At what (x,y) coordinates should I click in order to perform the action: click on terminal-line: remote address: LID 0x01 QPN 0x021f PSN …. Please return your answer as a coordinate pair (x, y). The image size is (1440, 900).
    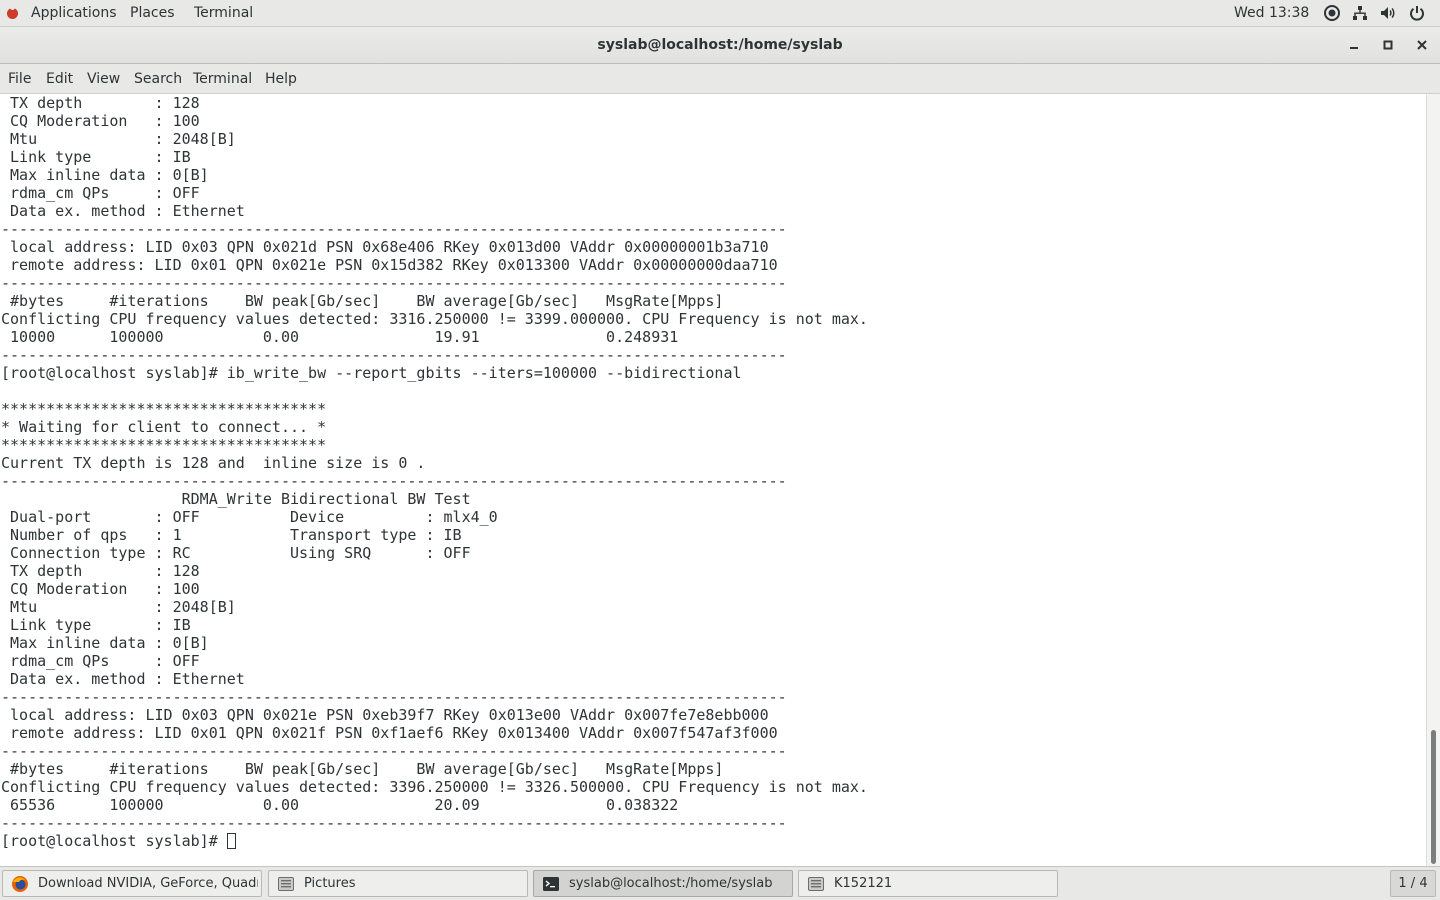
    Looking at the image, I should click on (394, 733).